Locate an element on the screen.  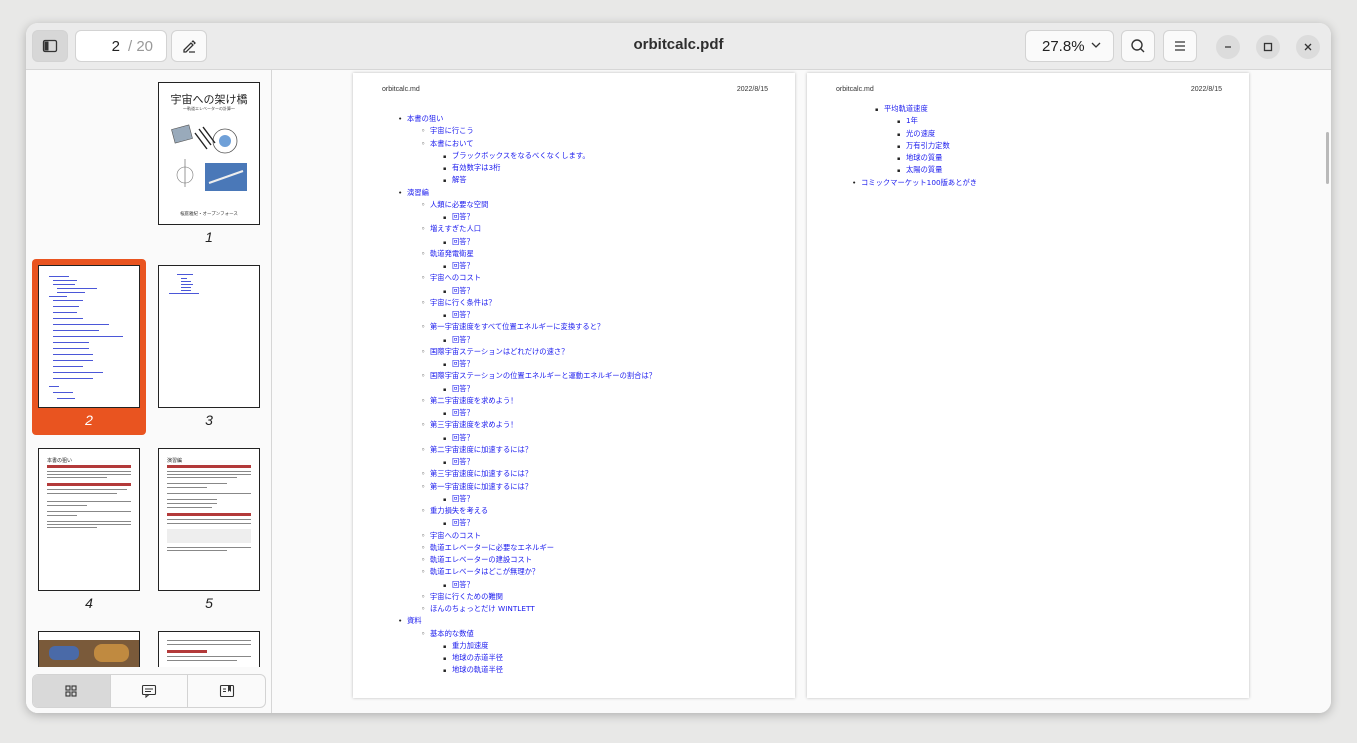
thumbnail-heading: 演習編 is located at coordinates (175, 461).